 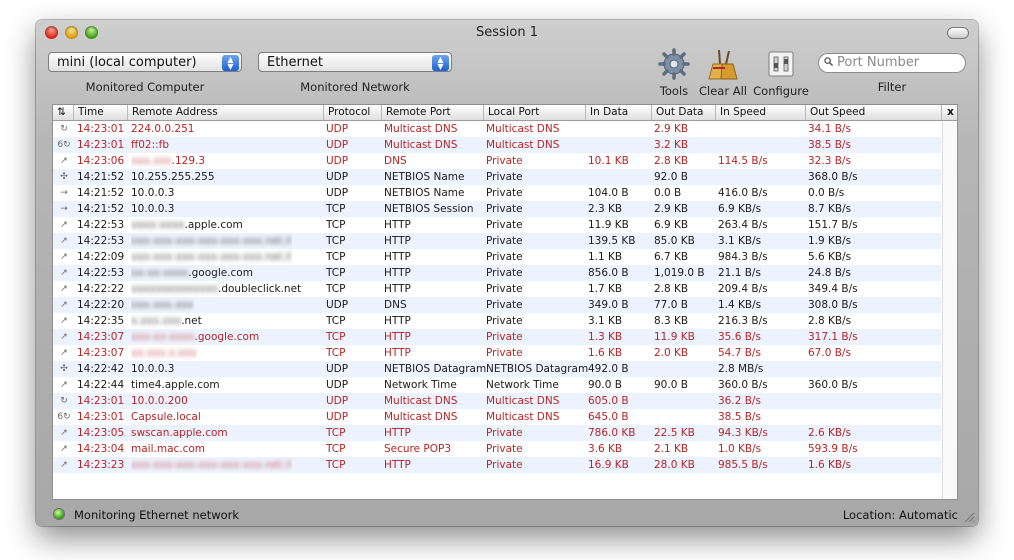 What do you see at coordinates (833, 305) in the screenshot?
I see `cell-out-speed: 308.0 B/s` at bounding box center [833, 305].